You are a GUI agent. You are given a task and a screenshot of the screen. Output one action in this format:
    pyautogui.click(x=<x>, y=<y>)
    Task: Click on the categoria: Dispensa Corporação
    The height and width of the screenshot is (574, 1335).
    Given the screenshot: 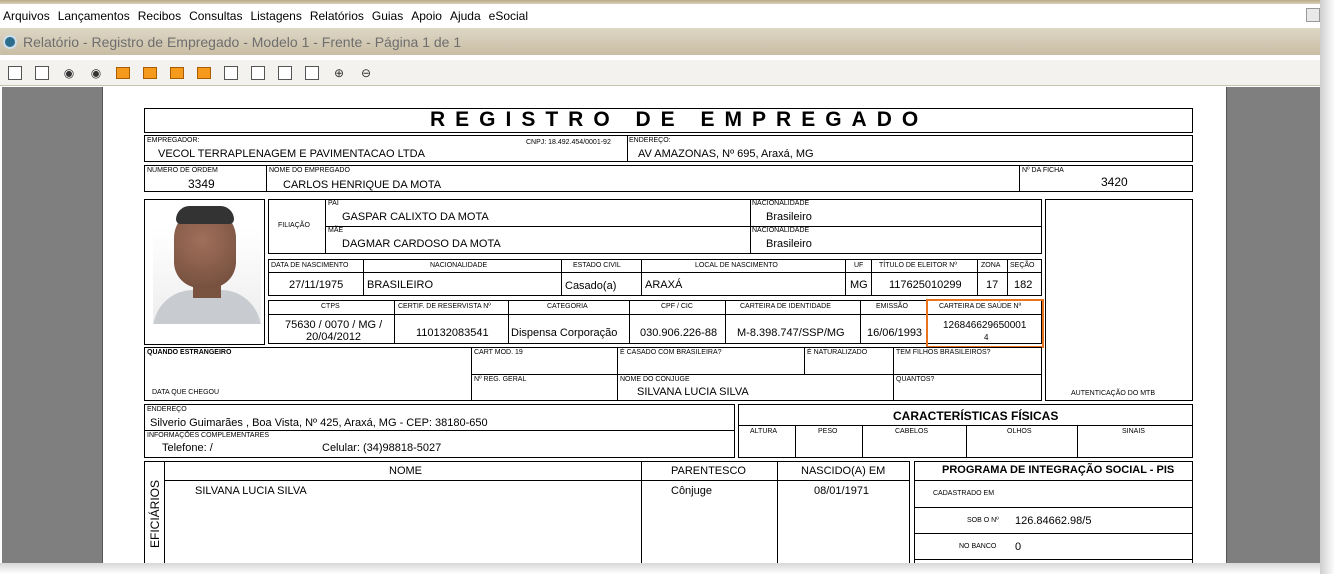 What is the action you would take?
    pyautogui.click(x=564, y=333)
    